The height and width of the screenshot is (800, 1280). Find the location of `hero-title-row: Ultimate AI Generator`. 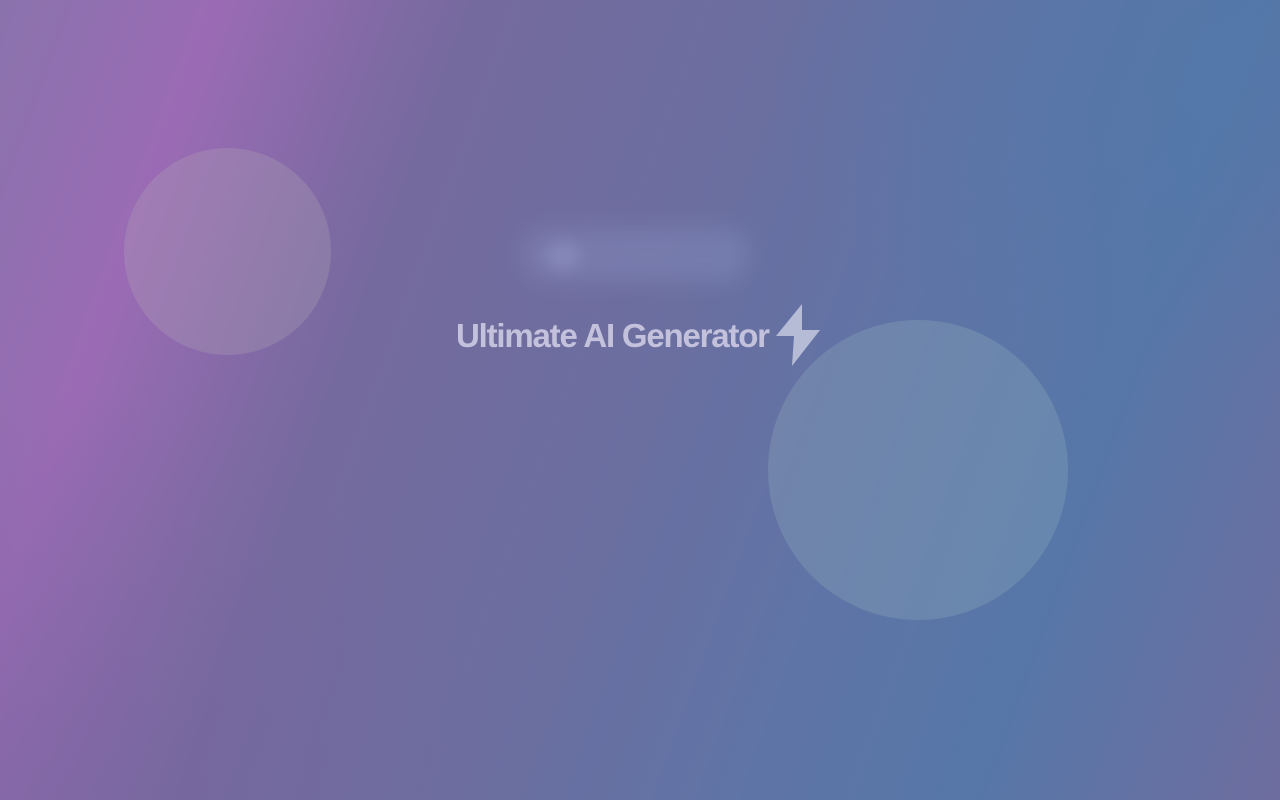

hero-title-row: Ultimate AI Generator is located at coordinates (639, 335).